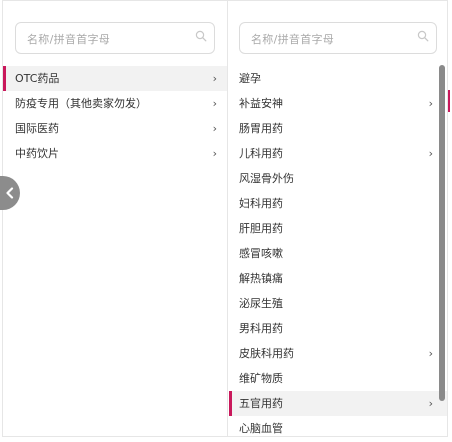  What do you see at coordinates (338, 38) in the screenshot?
I see `right-search-input: 名称/拼音首字母` at bounding box center [338, 38].